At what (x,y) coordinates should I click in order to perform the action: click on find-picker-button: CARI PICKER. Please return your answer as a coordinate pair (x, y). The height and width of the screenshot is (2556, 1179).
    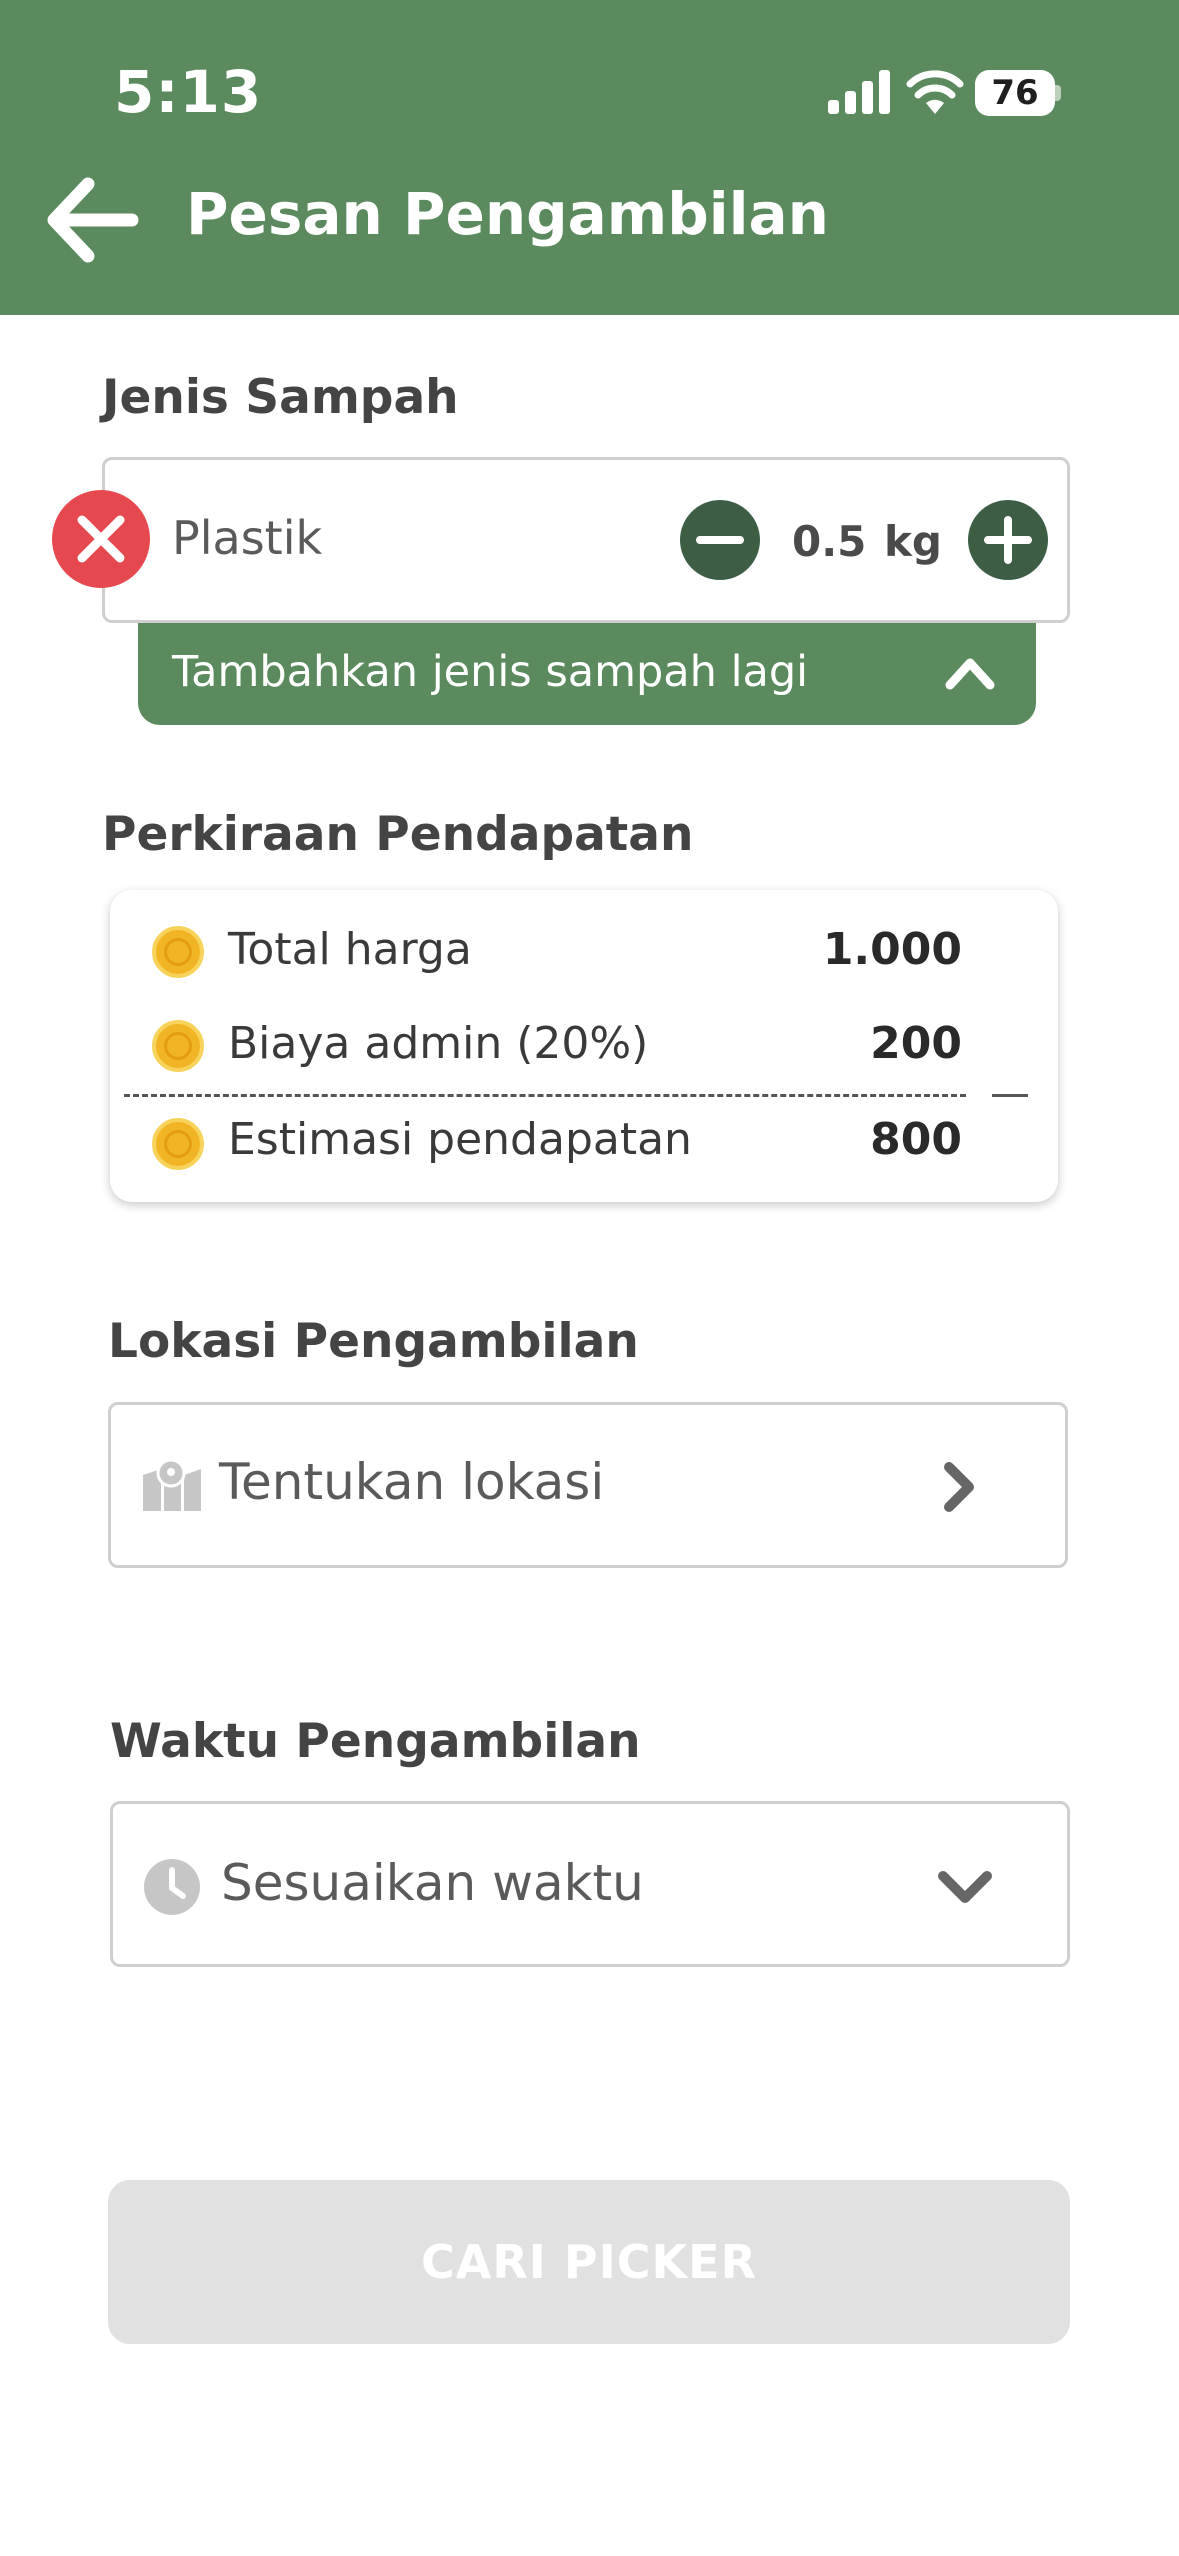
    Looking at the image, I should click on (589, 2262).